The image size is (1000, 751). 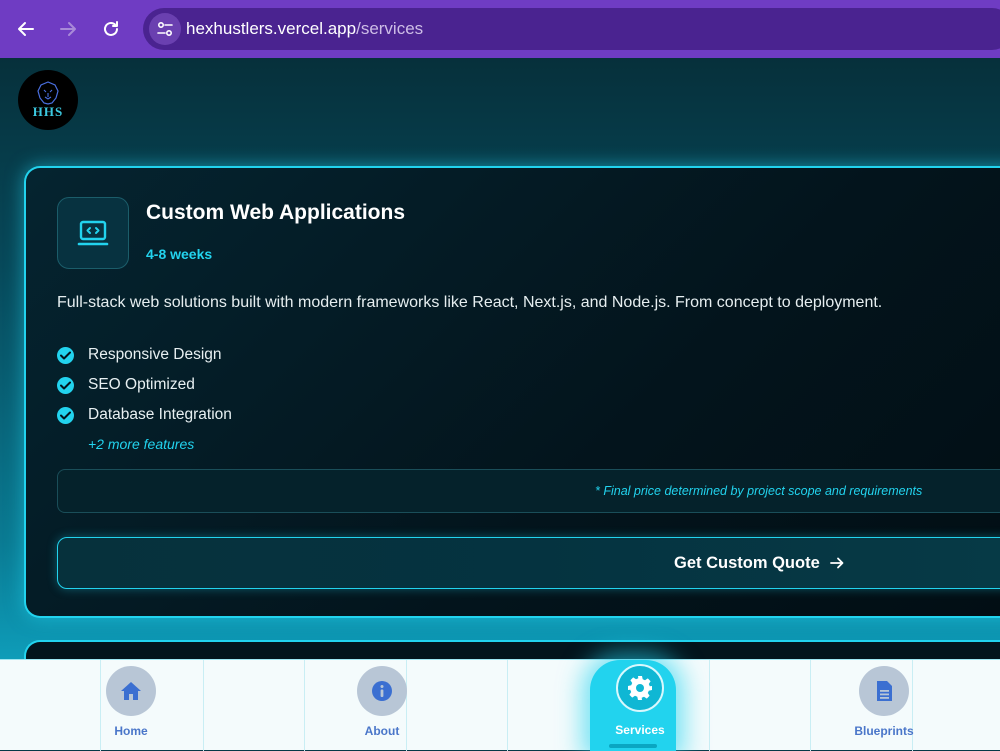 I want to click on url-path: /services, so click(x=390, y=28).